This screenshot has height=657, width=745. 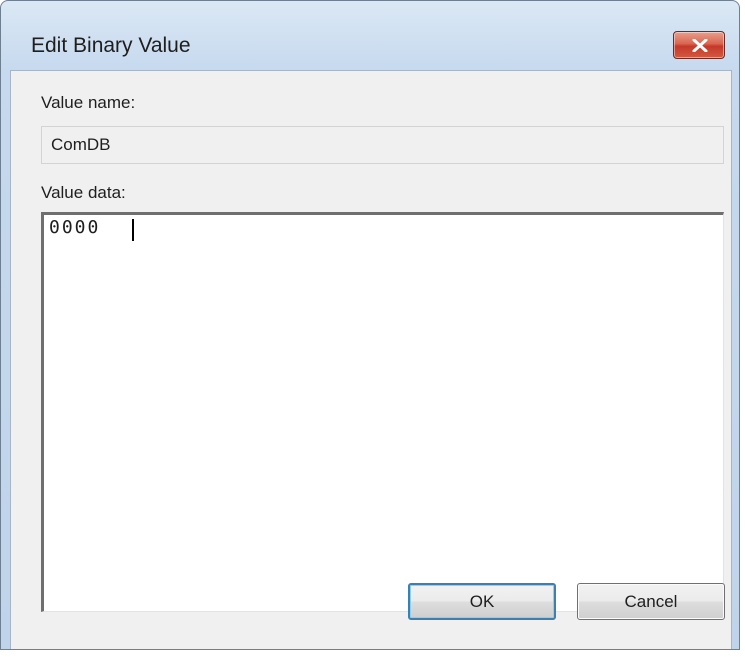 What do you see at coordinates (111, 45) in the screenshot?
I see `window-title: Edit Binary Value` at bounding box center [111, 45].